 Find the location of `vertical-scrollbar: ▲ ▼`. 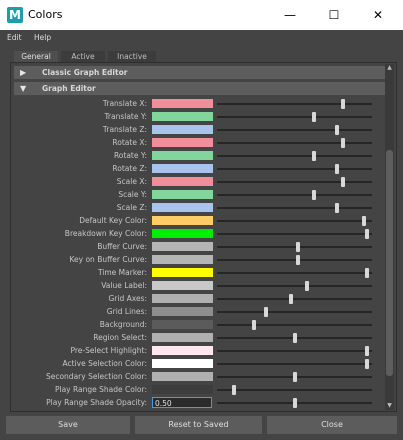

vertical-scrollbar: ▲ ▼ is located at coordinates (389, 237).